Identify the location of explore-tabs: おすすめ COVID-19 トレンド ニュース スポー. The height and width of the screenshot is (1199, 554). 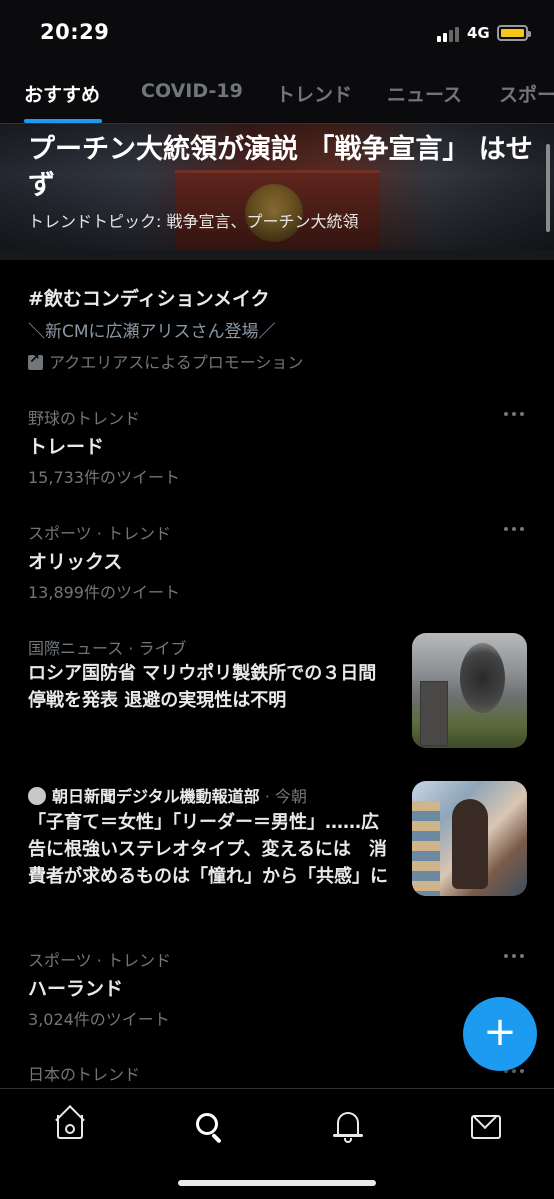
(277, 94).